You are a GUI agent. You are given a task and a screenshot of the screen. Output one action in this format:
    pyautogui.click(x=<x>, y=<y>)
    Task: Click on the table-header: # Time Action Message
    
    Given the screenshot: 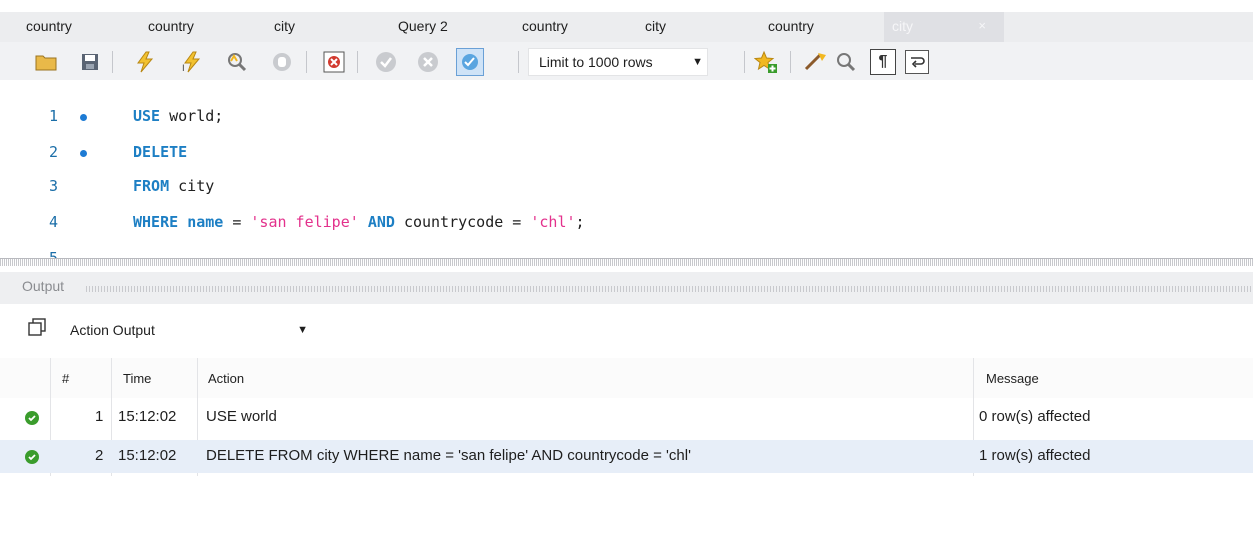 What is the action you would take?
    pyautogui.click(x=626, y=378)
    